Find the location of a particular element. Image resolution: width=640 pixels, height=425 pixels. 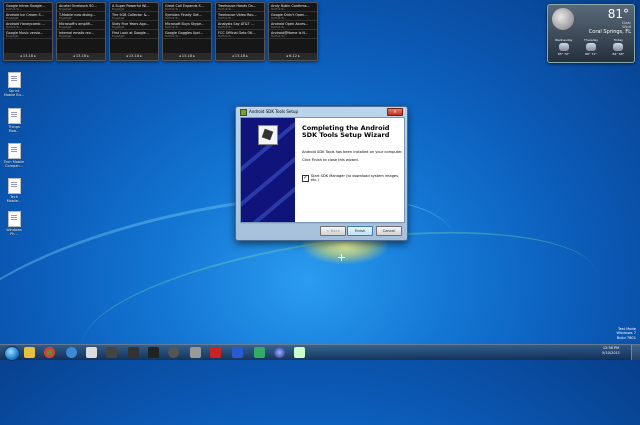

forecast-day-name: Thursday is located at coordinates (591, 40).